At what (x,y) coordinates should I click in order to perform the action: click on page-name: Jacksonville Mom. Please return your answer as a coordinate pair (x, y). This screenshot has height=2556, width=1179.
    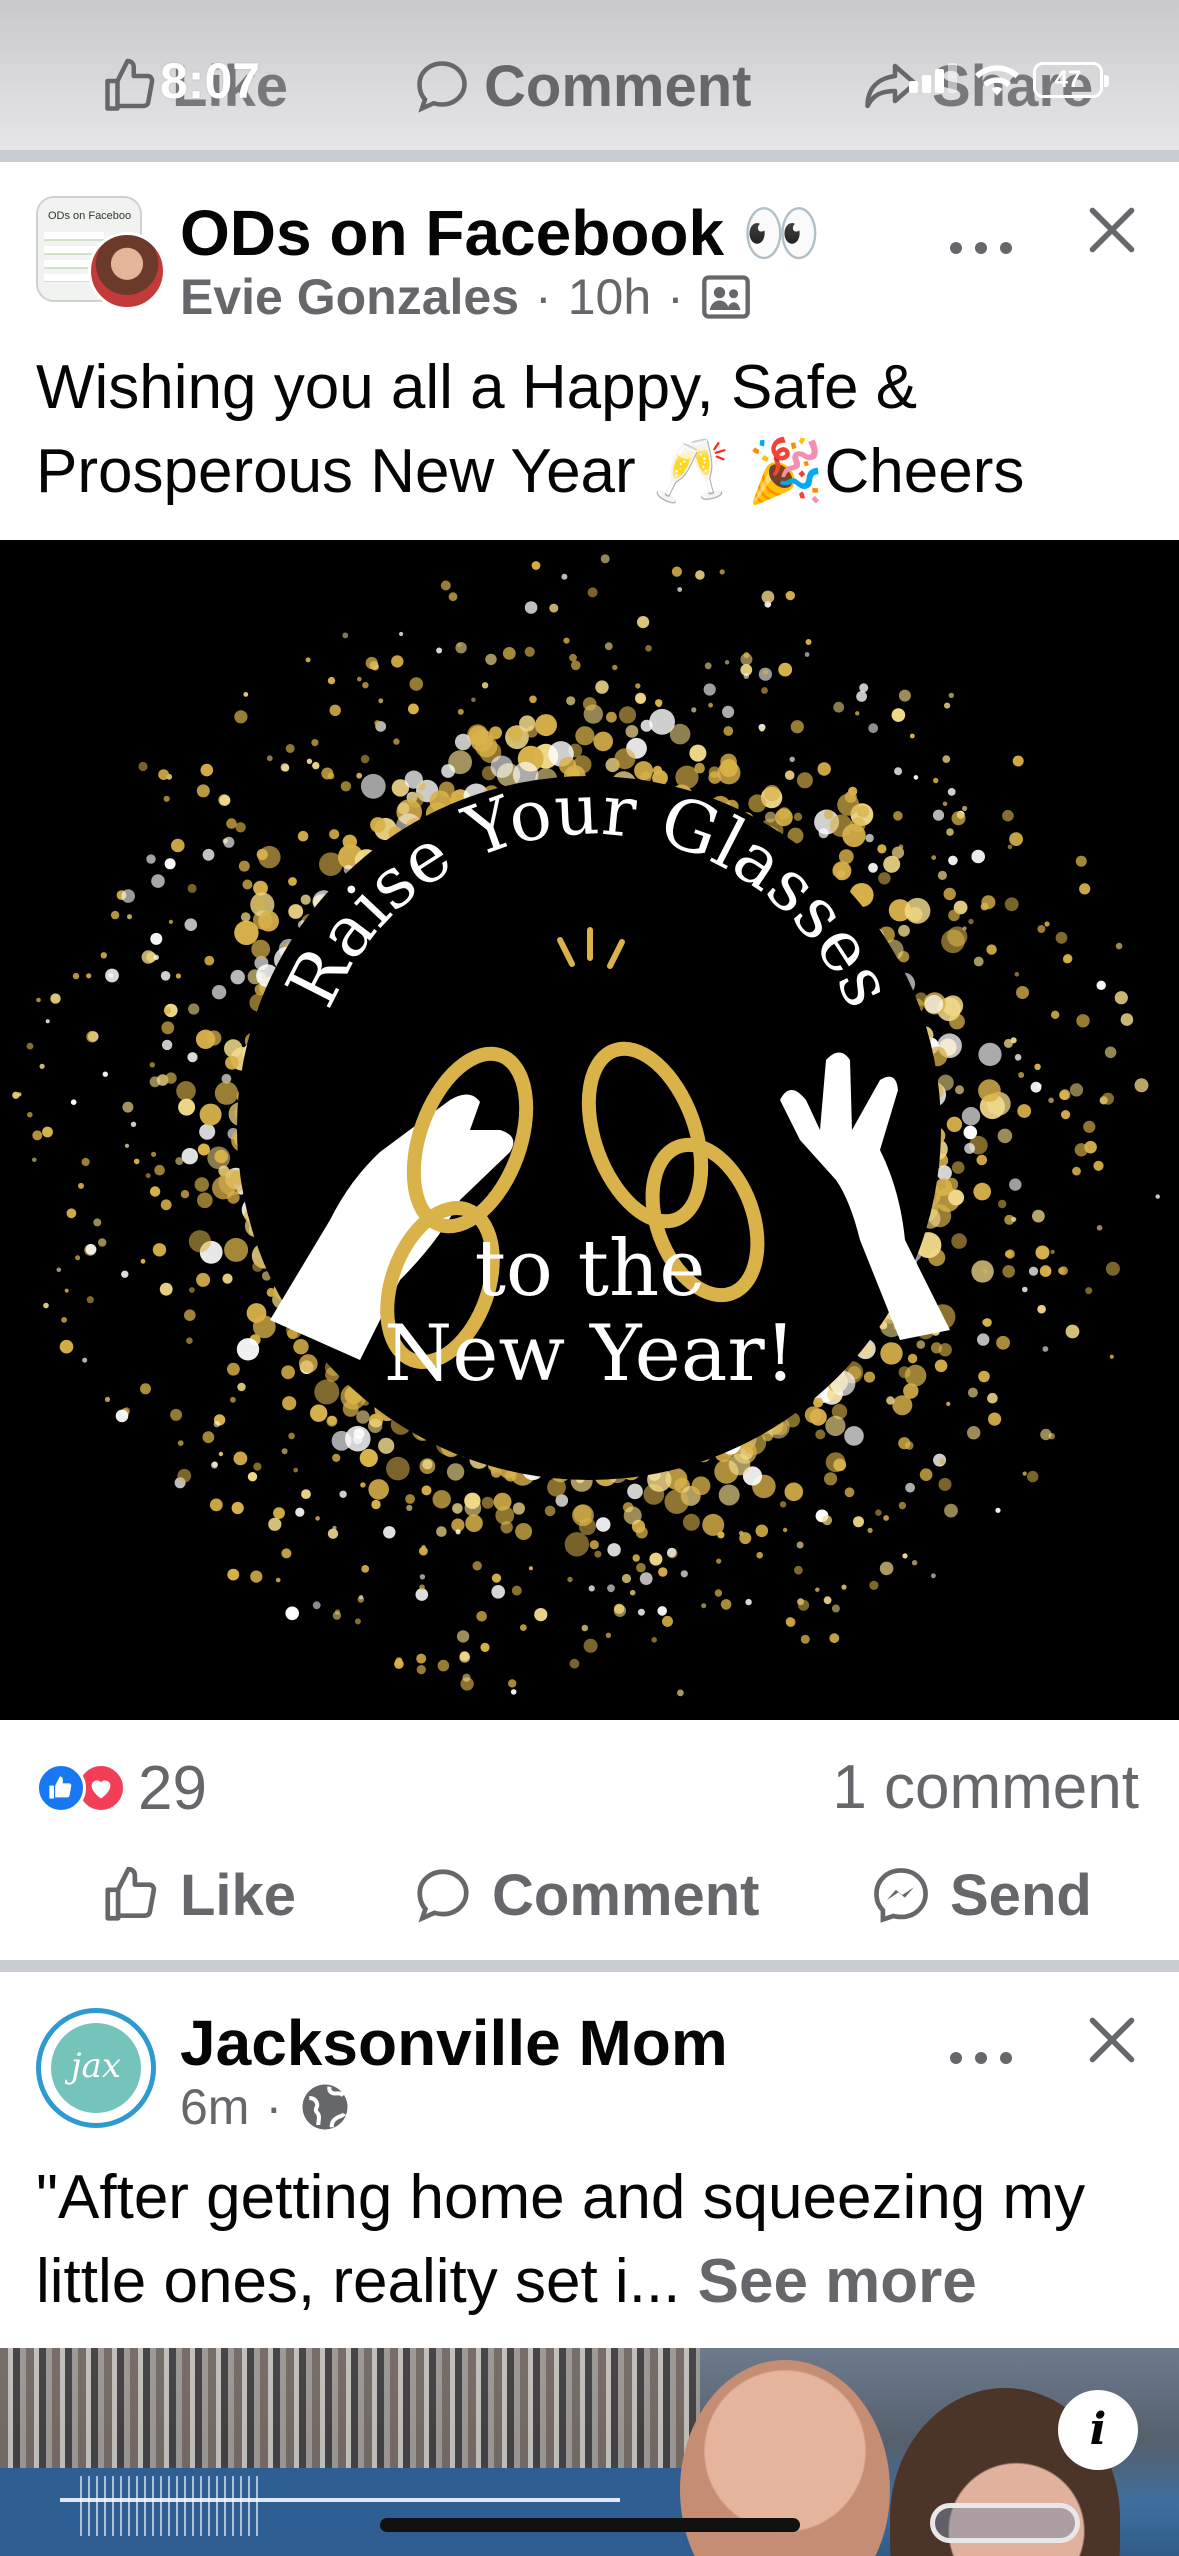
    Looking at the image, I should click on (454, 2043).